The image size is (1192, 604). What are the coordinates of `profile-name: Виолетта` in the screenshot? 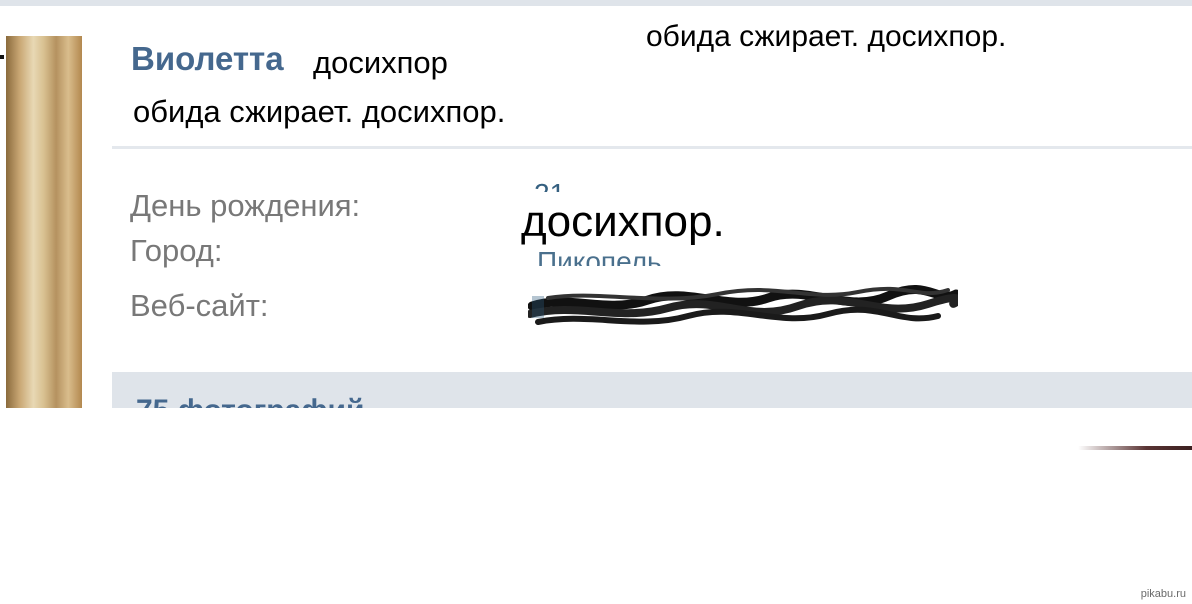 It's located at (207, 59).